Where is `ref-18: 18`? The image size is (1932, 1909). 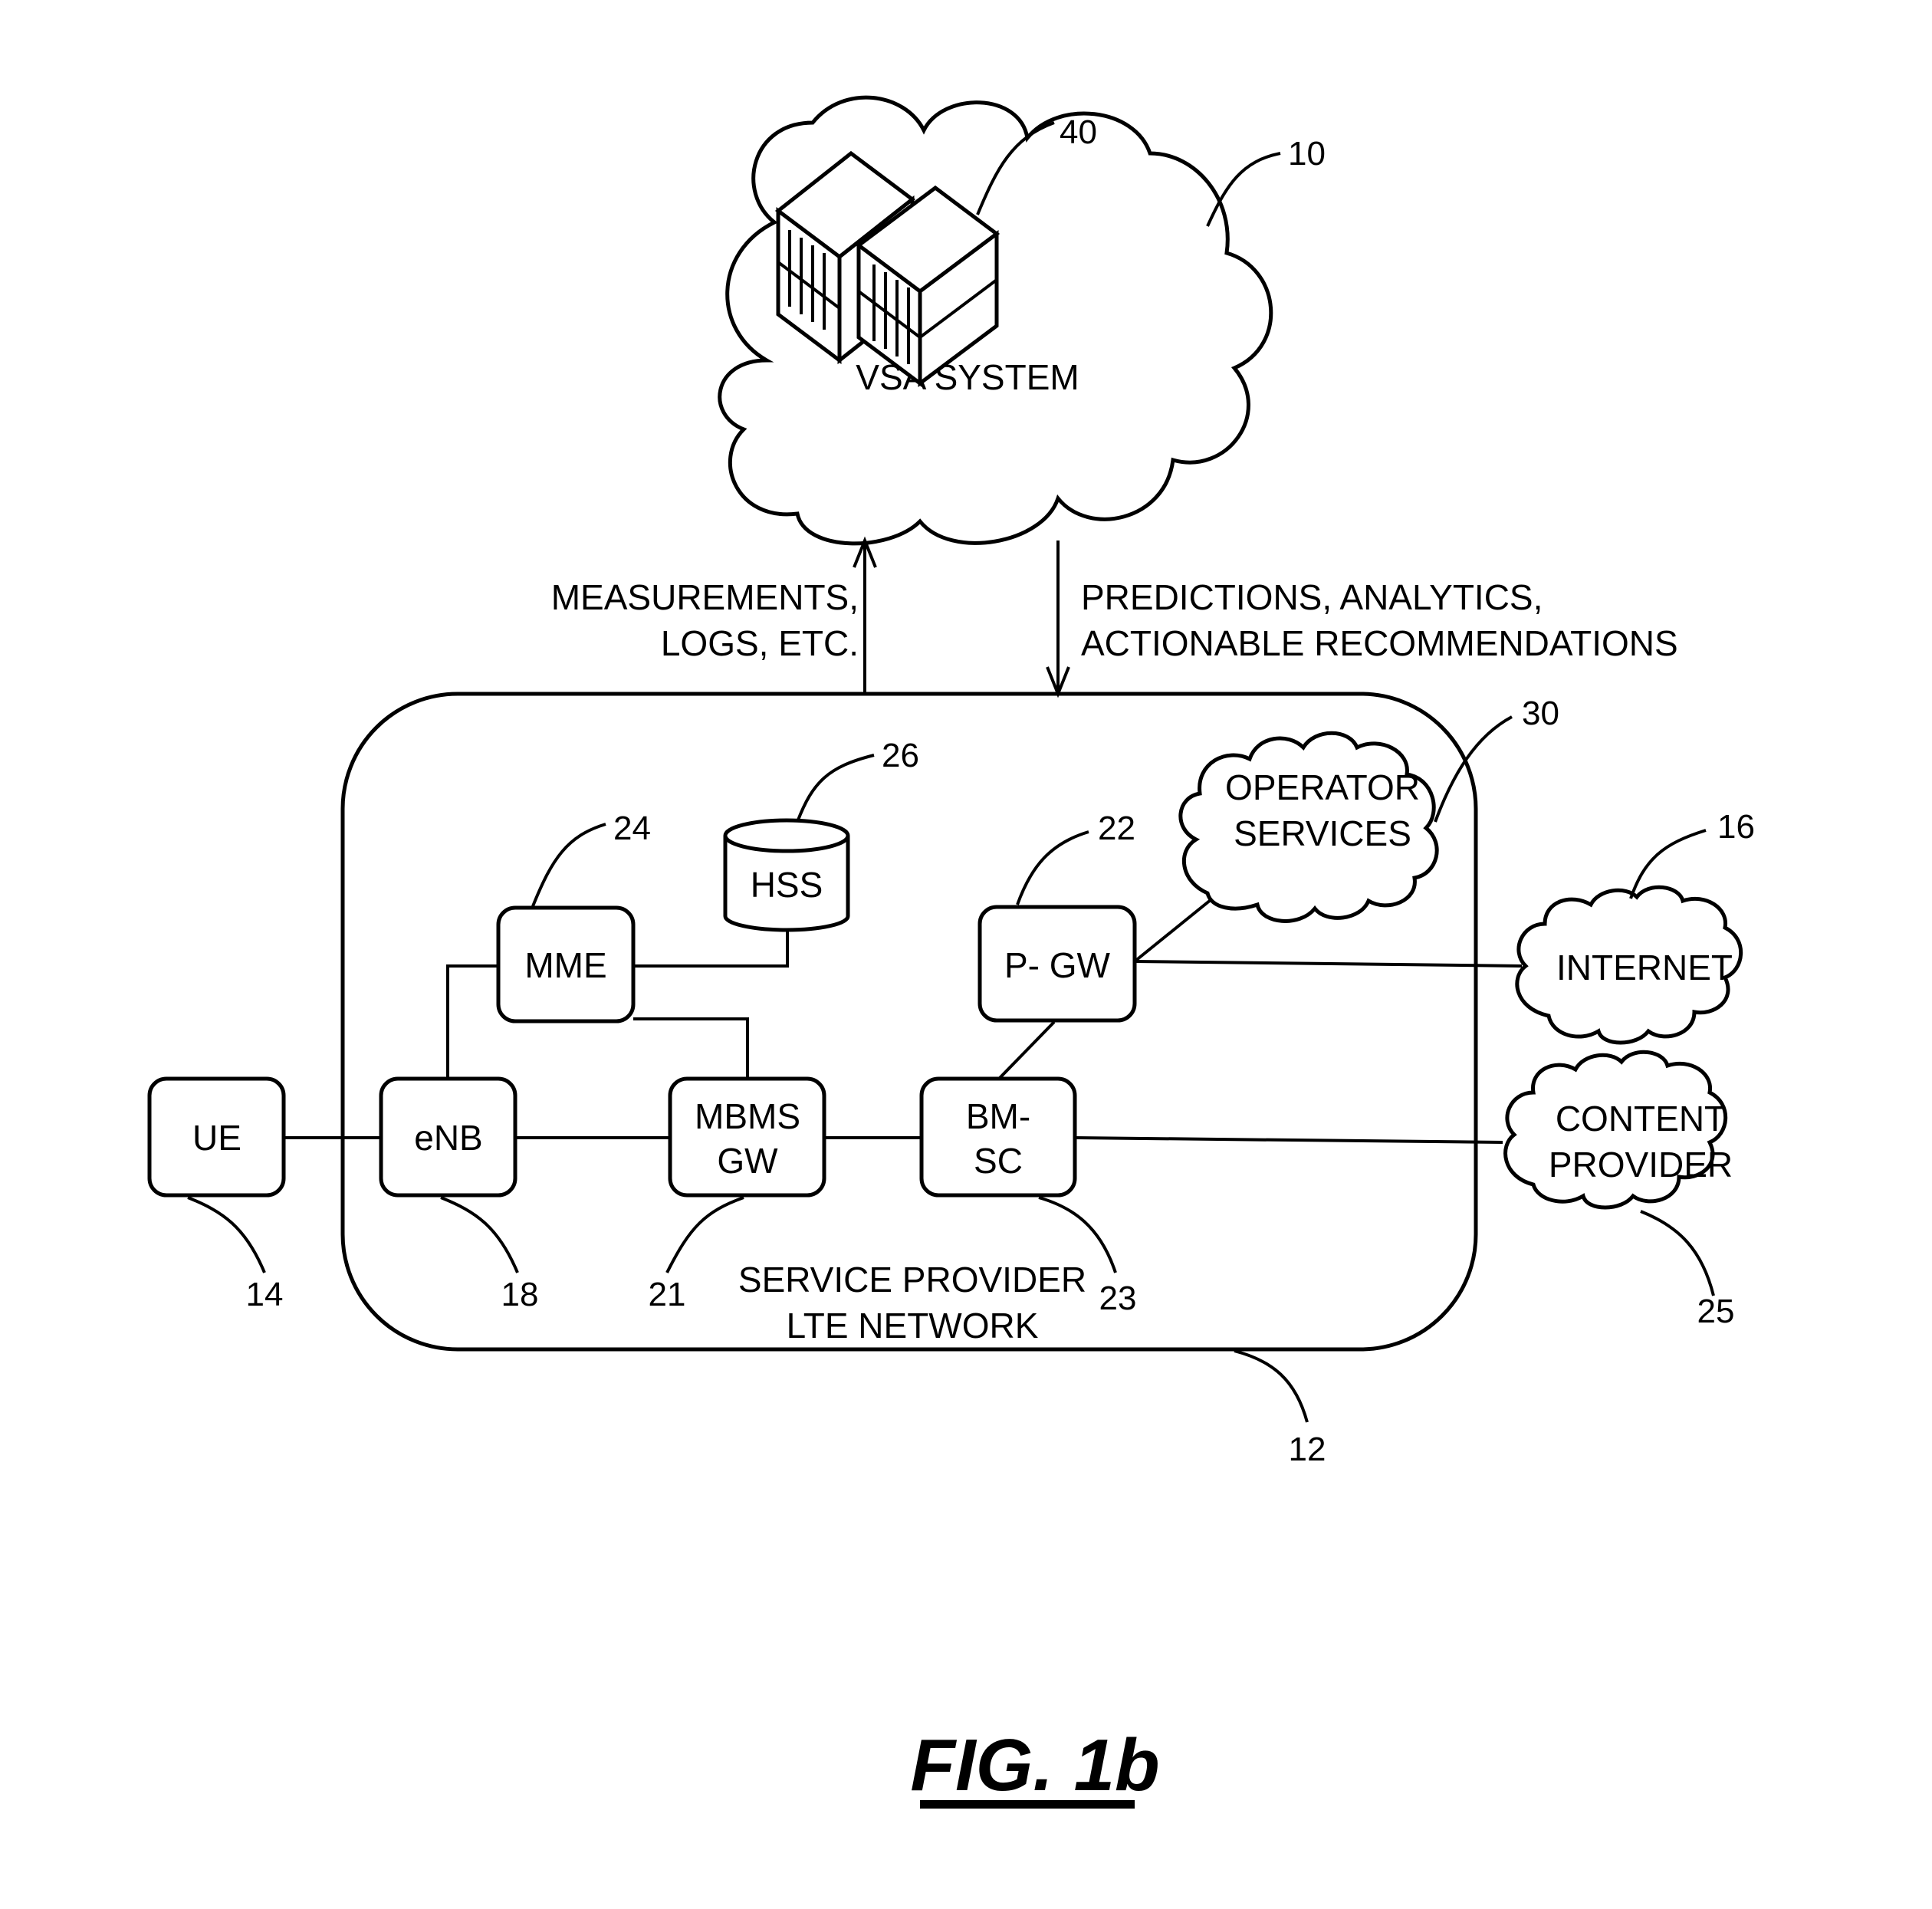
ref-18: 18 is located at coordinates (520, 1294).